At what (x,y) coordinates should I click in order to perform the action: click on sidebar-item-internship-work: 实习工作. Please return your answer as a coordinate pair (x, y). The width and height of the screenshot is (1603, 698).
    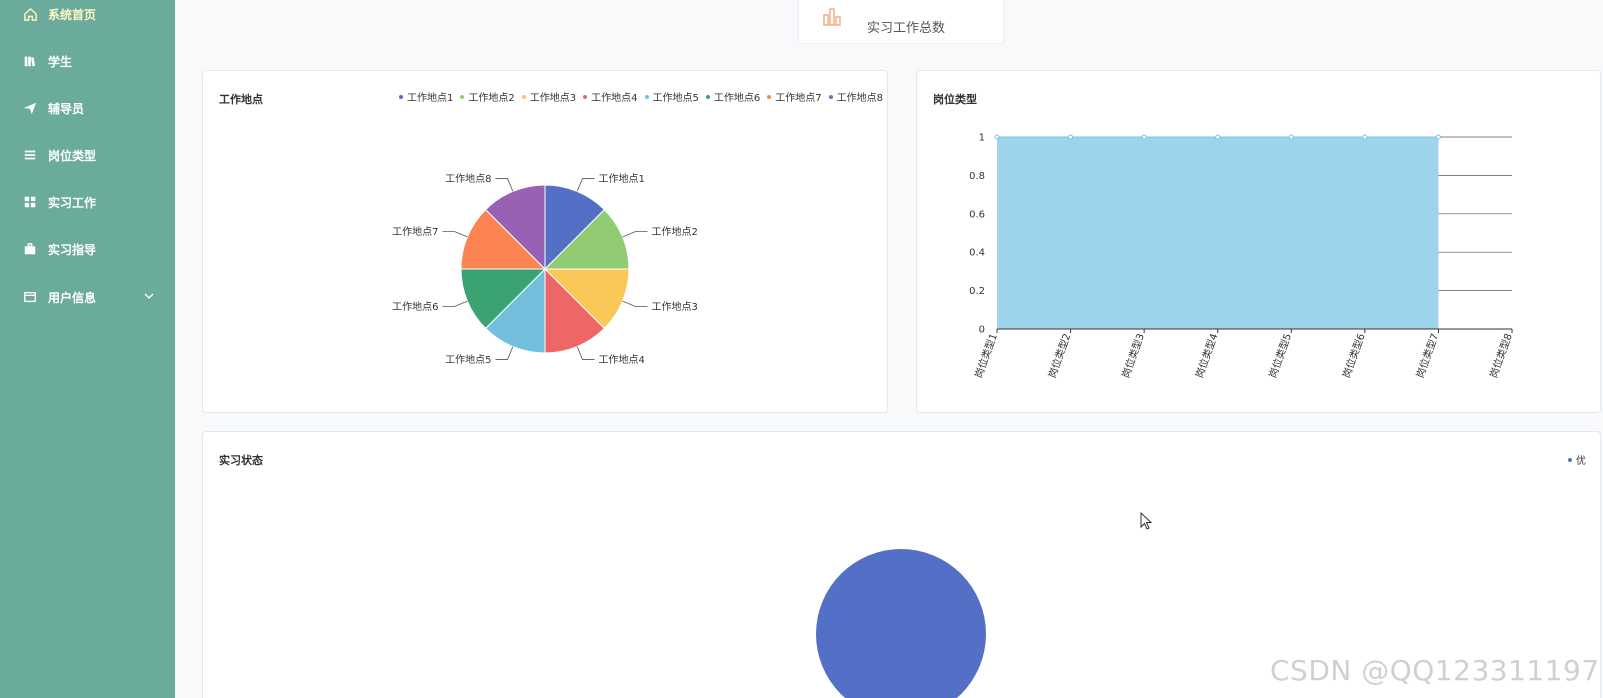
    Looking at the image, I should click on (87, 202).